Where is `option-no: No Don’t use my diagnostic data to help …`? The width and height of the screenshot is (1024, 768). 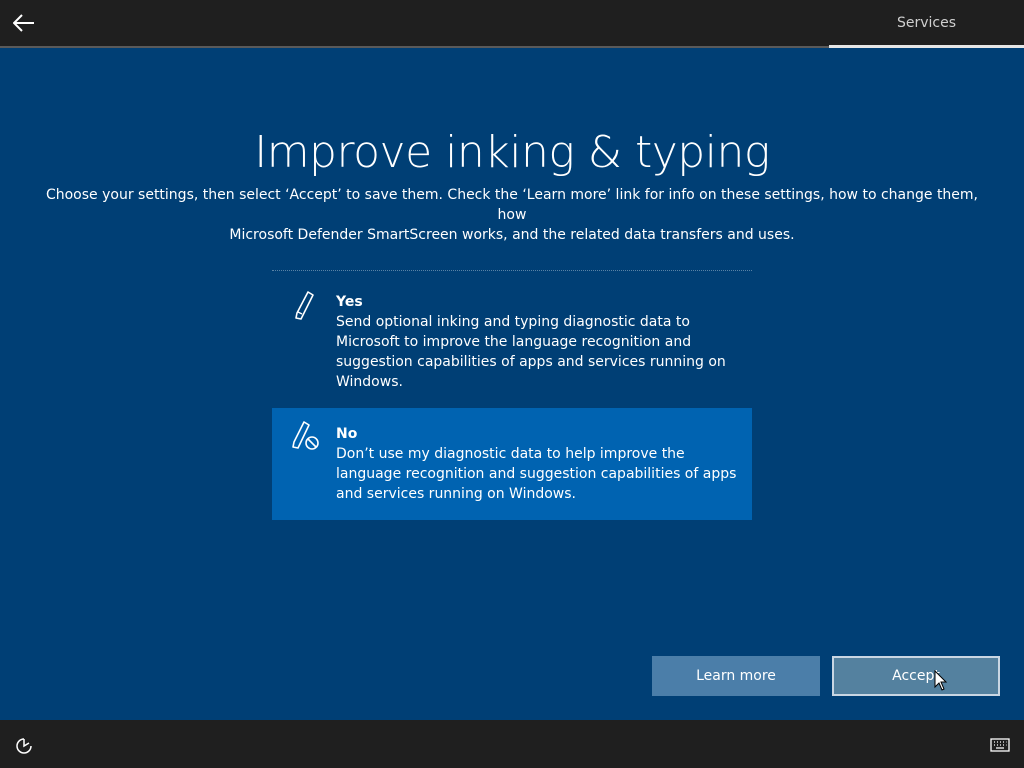
option-no: No Don’t use my diagnostic data to help … is located at coordinates (512, 464).